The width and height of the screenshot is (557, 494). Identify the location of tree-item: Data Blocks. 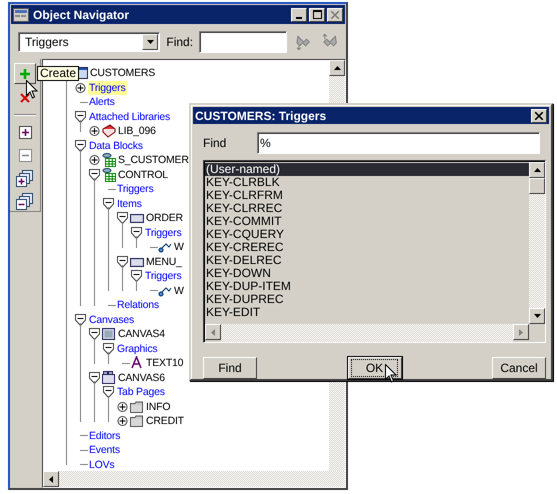
(116, 145).